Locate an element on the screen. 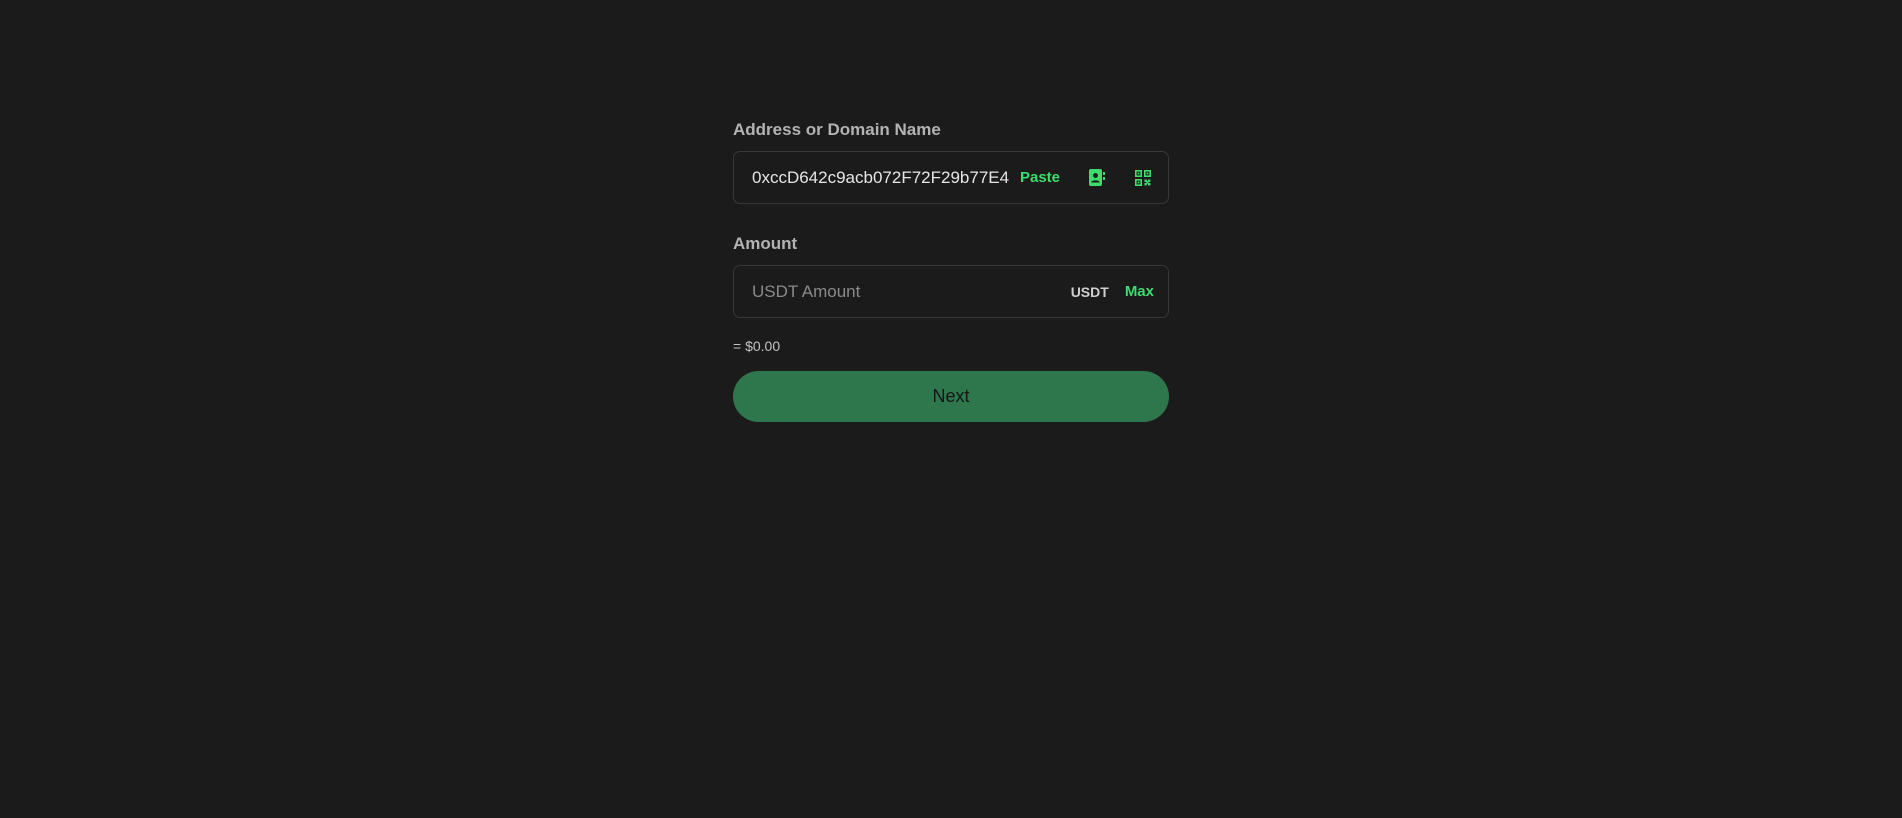 The height and width of the screenshot is (818, 1902). amount-field: USDT Max is located at coordinates (951, 291).